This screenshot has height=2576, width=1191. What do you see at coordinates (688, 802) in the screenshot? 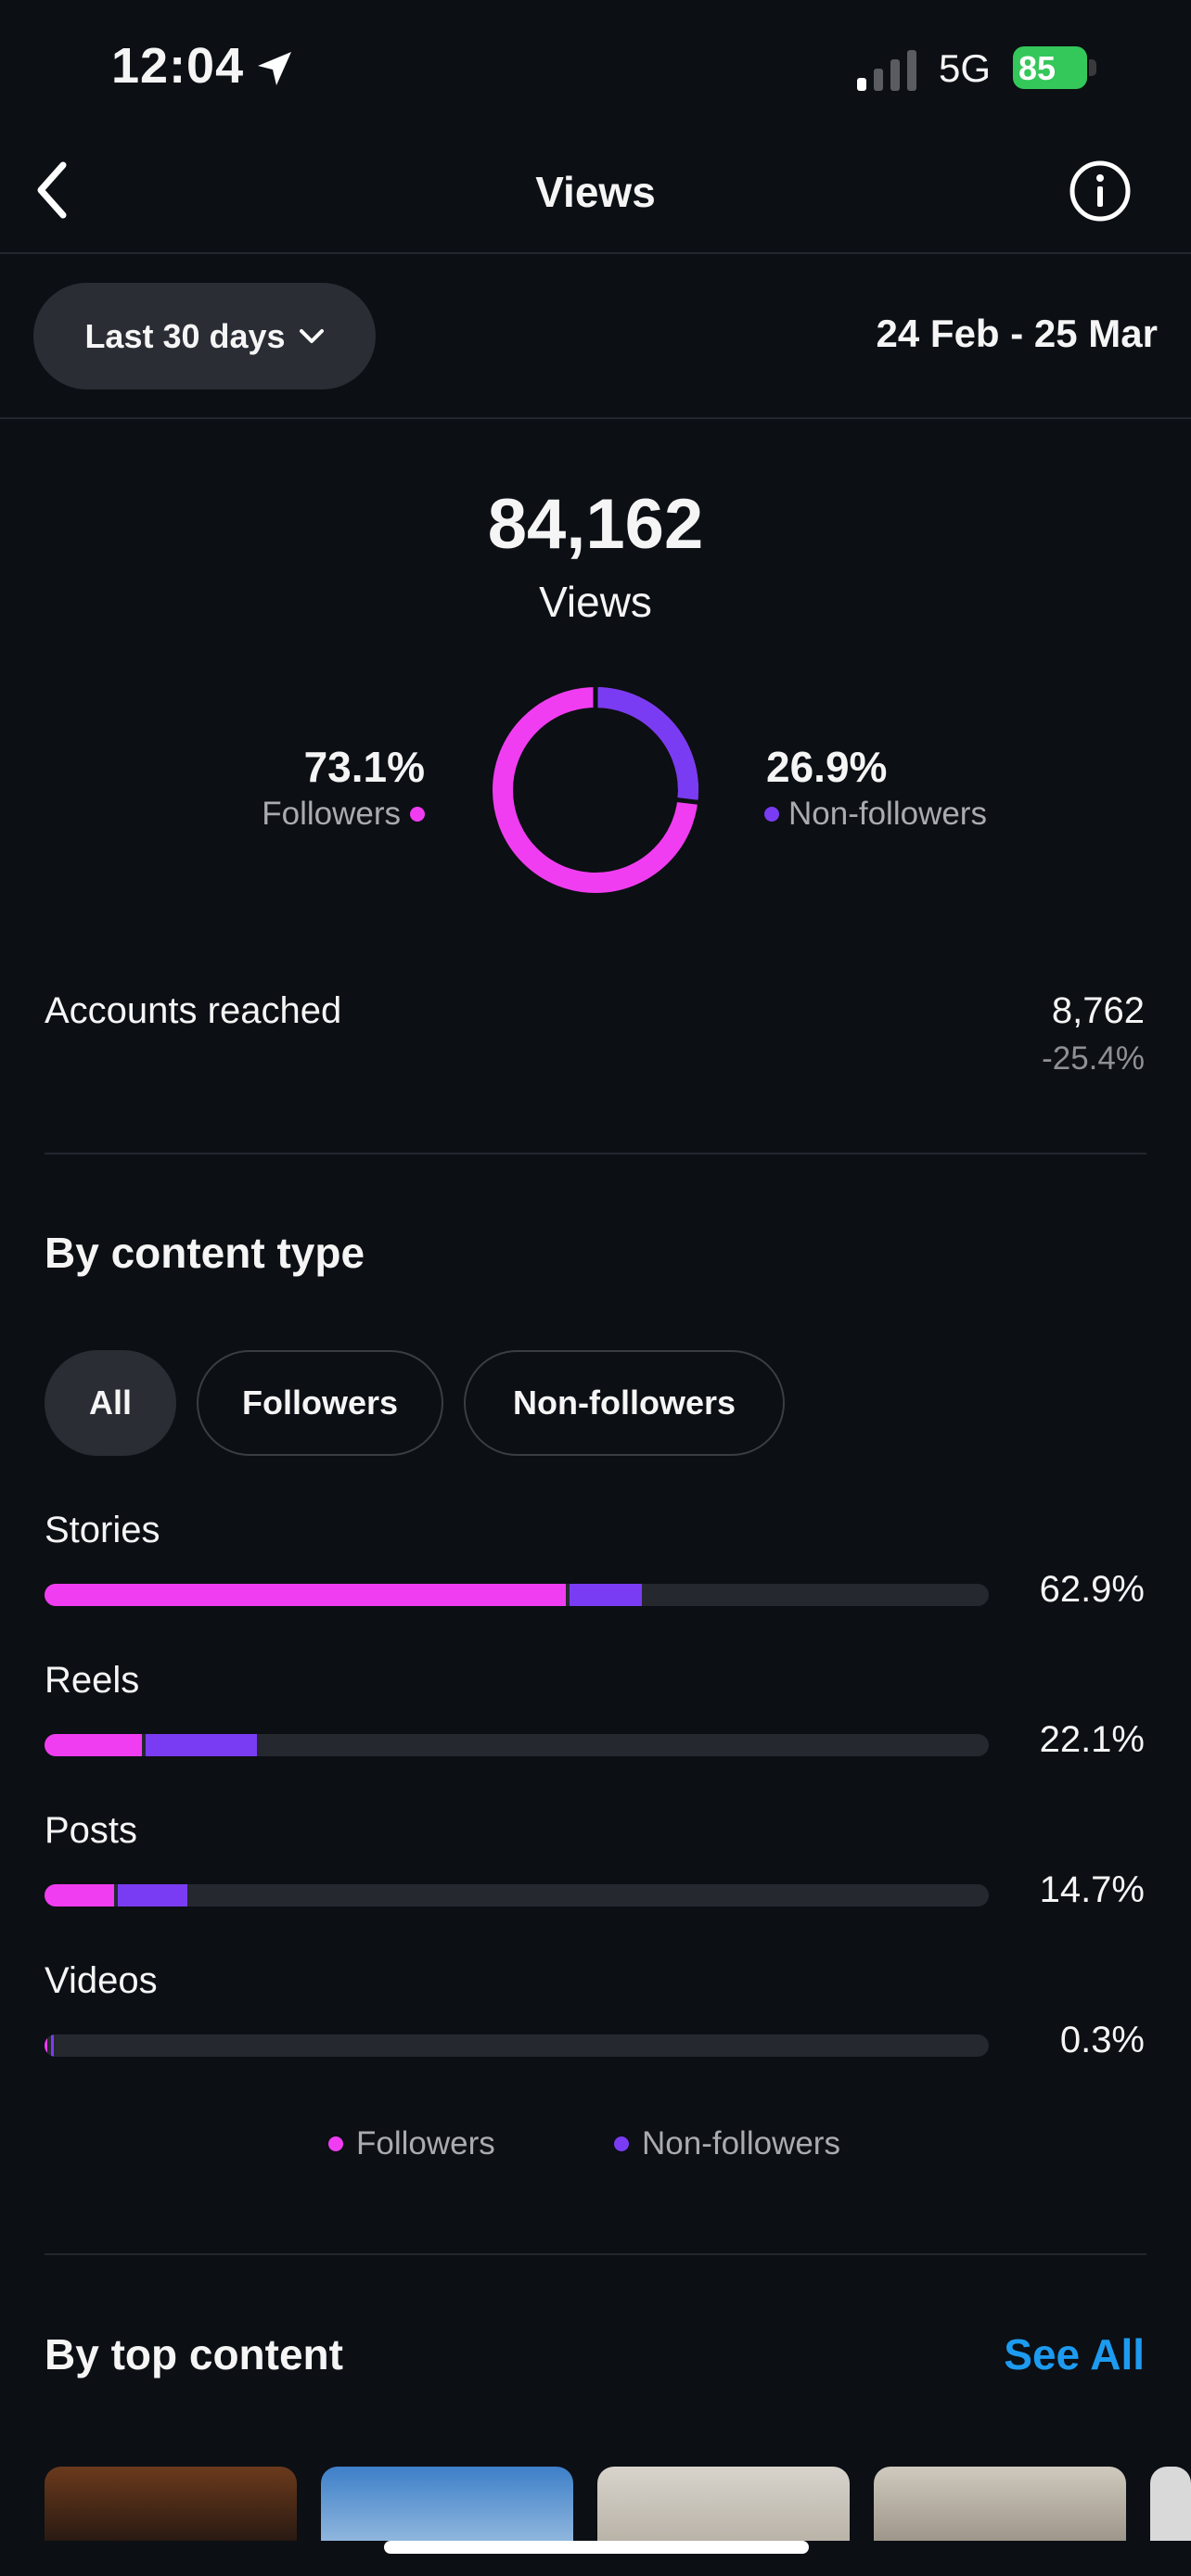
I see `donut-gap-split` at bounding box center [688, 802].